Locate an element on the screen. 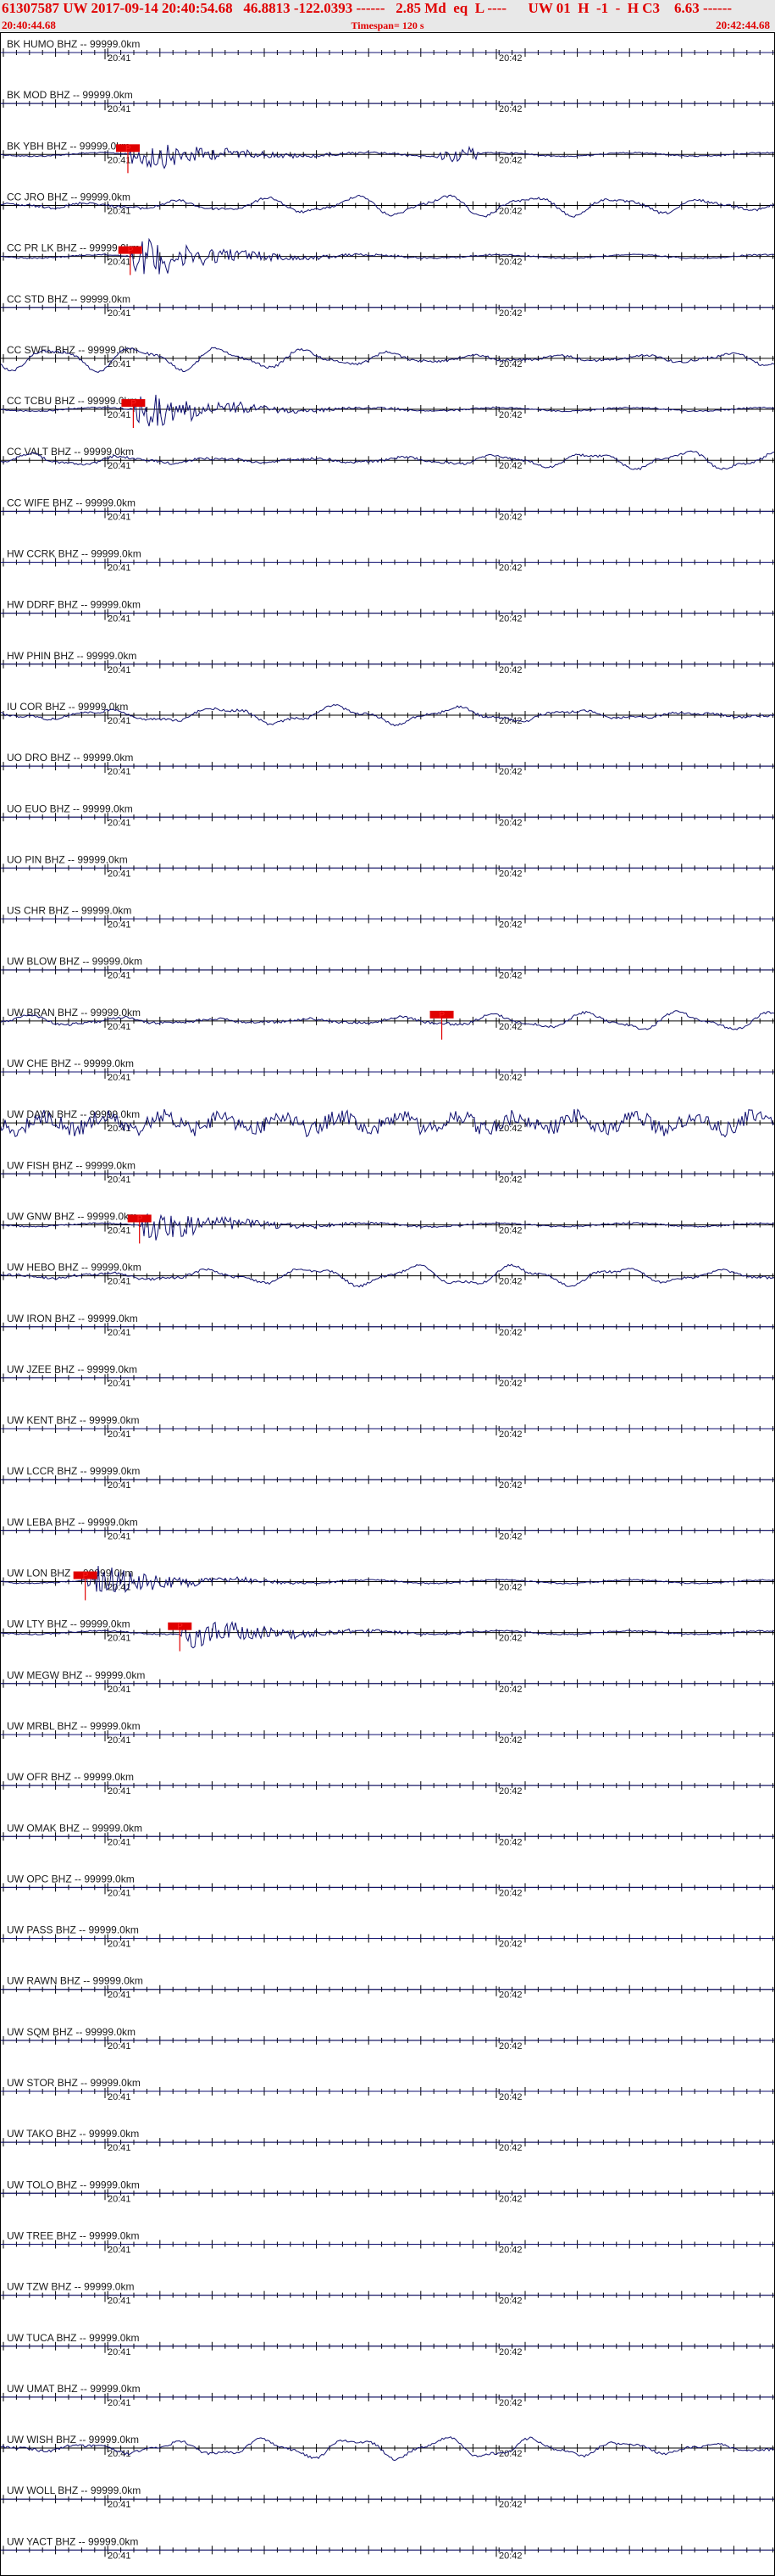 This screenshot has width=775, height=2576. channel-label: UW TAKO BHZ -- 99999.0km is located at coordinates (73, 2134).